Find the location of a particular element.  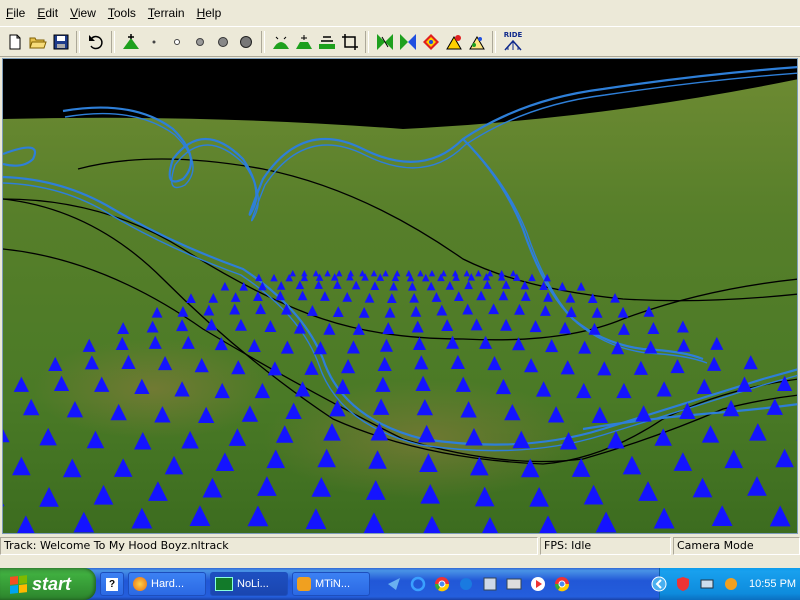

network-icon is located at coordinates (707, 584).